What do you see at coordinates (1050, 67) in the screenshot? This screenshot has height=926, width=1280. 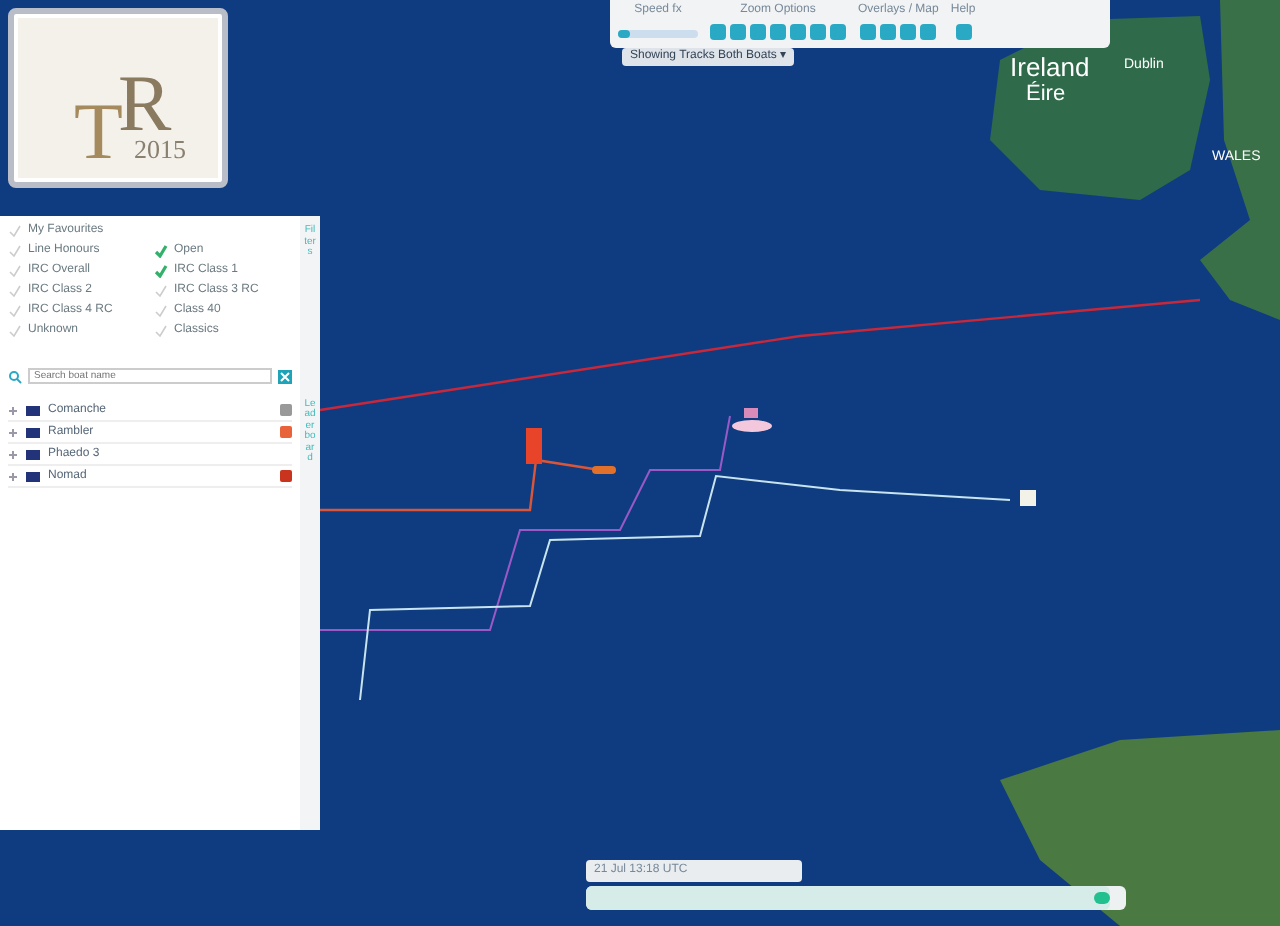 I see `map-label: Ireland` at bounding box center [1050, 67].